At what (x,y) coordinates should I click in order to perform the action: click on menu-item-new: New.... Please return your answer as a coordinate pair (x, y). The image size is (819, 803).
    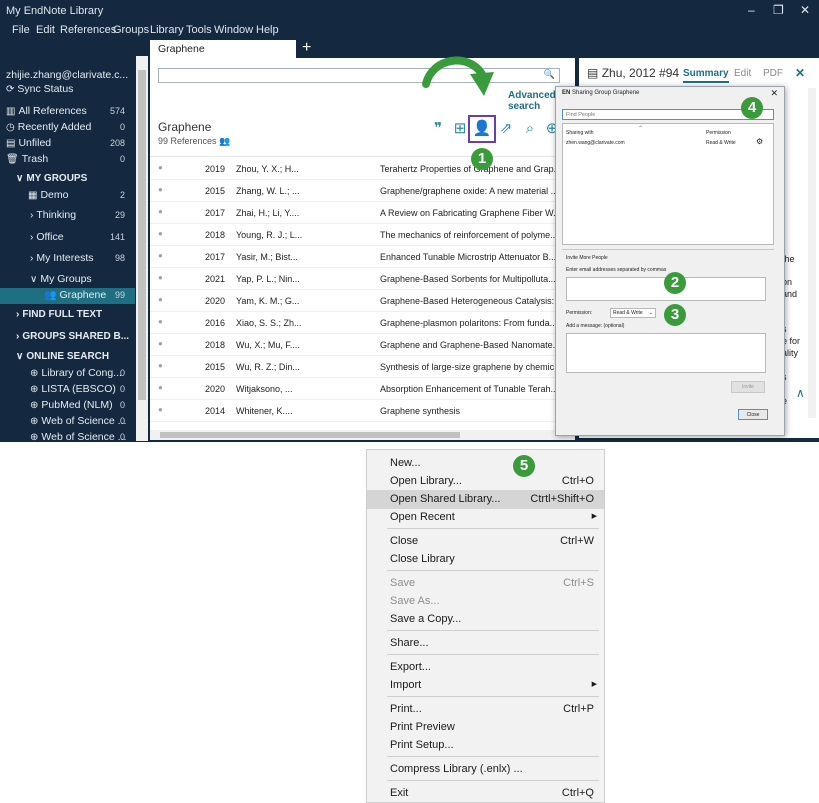
    Looking at the image, I should click on (485, 463).